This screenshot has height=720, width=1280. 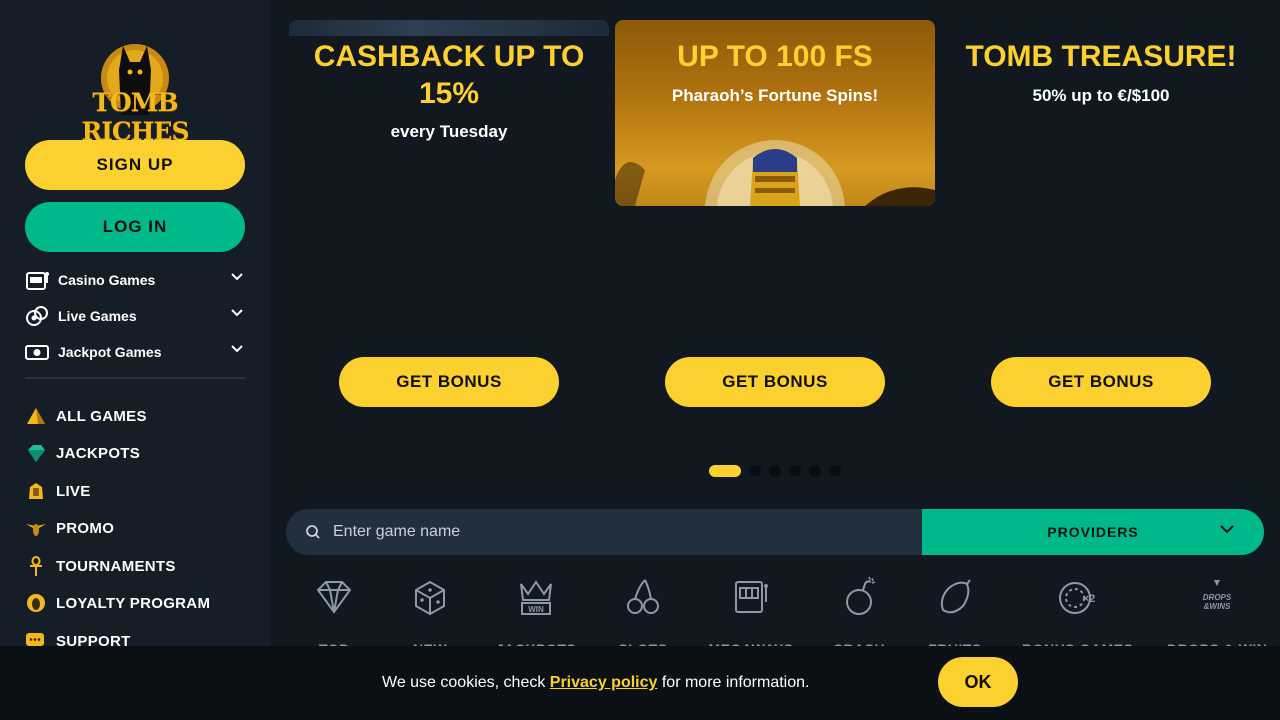 What do you see at coordinates (135, 165) in the screenshot?
I see `sign-up-button: SIGN UP` at bounding box center [135, 165].